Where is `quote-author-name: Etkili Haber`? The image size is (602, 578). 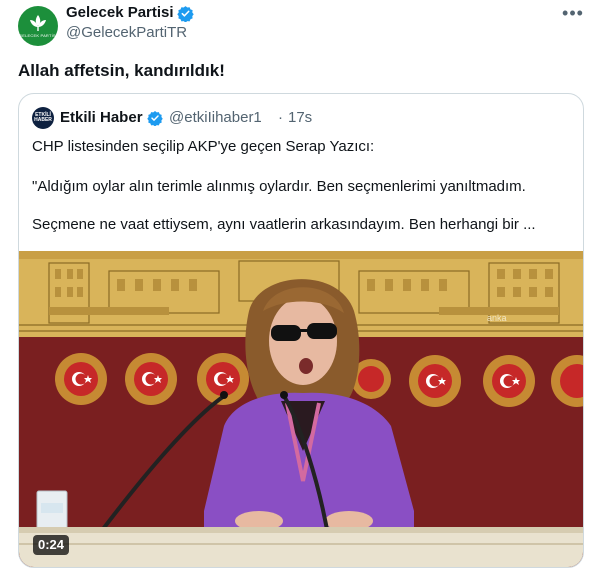
quote-author-name: Etkili Haber is located at coordinates (101, 118).